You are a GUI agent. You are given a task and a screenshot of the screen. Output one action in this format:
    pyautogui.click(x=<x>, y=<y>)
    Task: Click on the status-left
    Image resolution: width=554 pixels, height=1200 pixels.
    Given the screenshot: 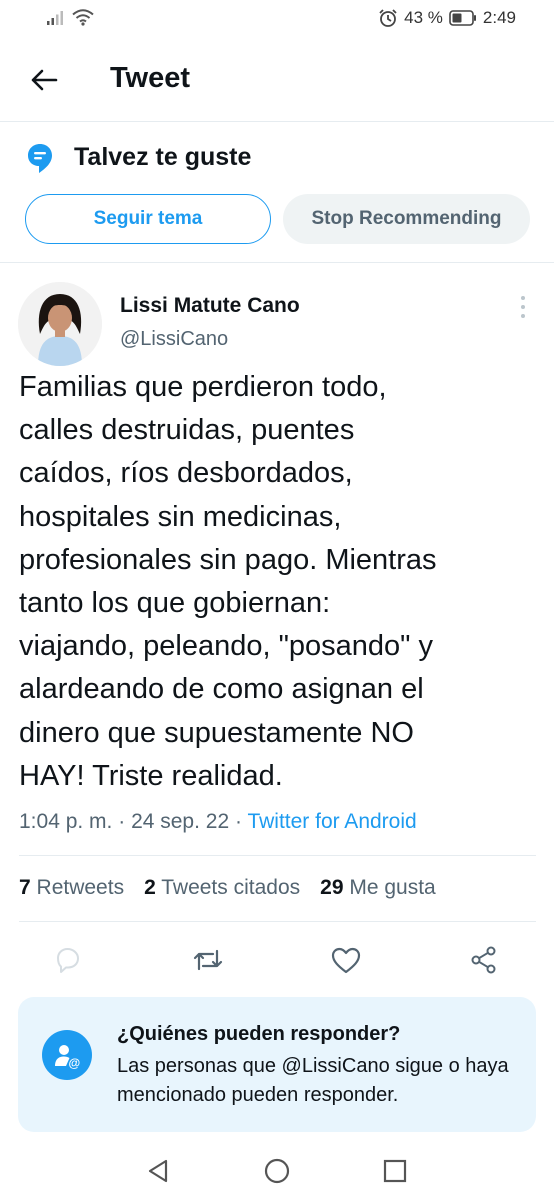 What is the action you would take?
    pyautogui.click(x=70, y=17)
    